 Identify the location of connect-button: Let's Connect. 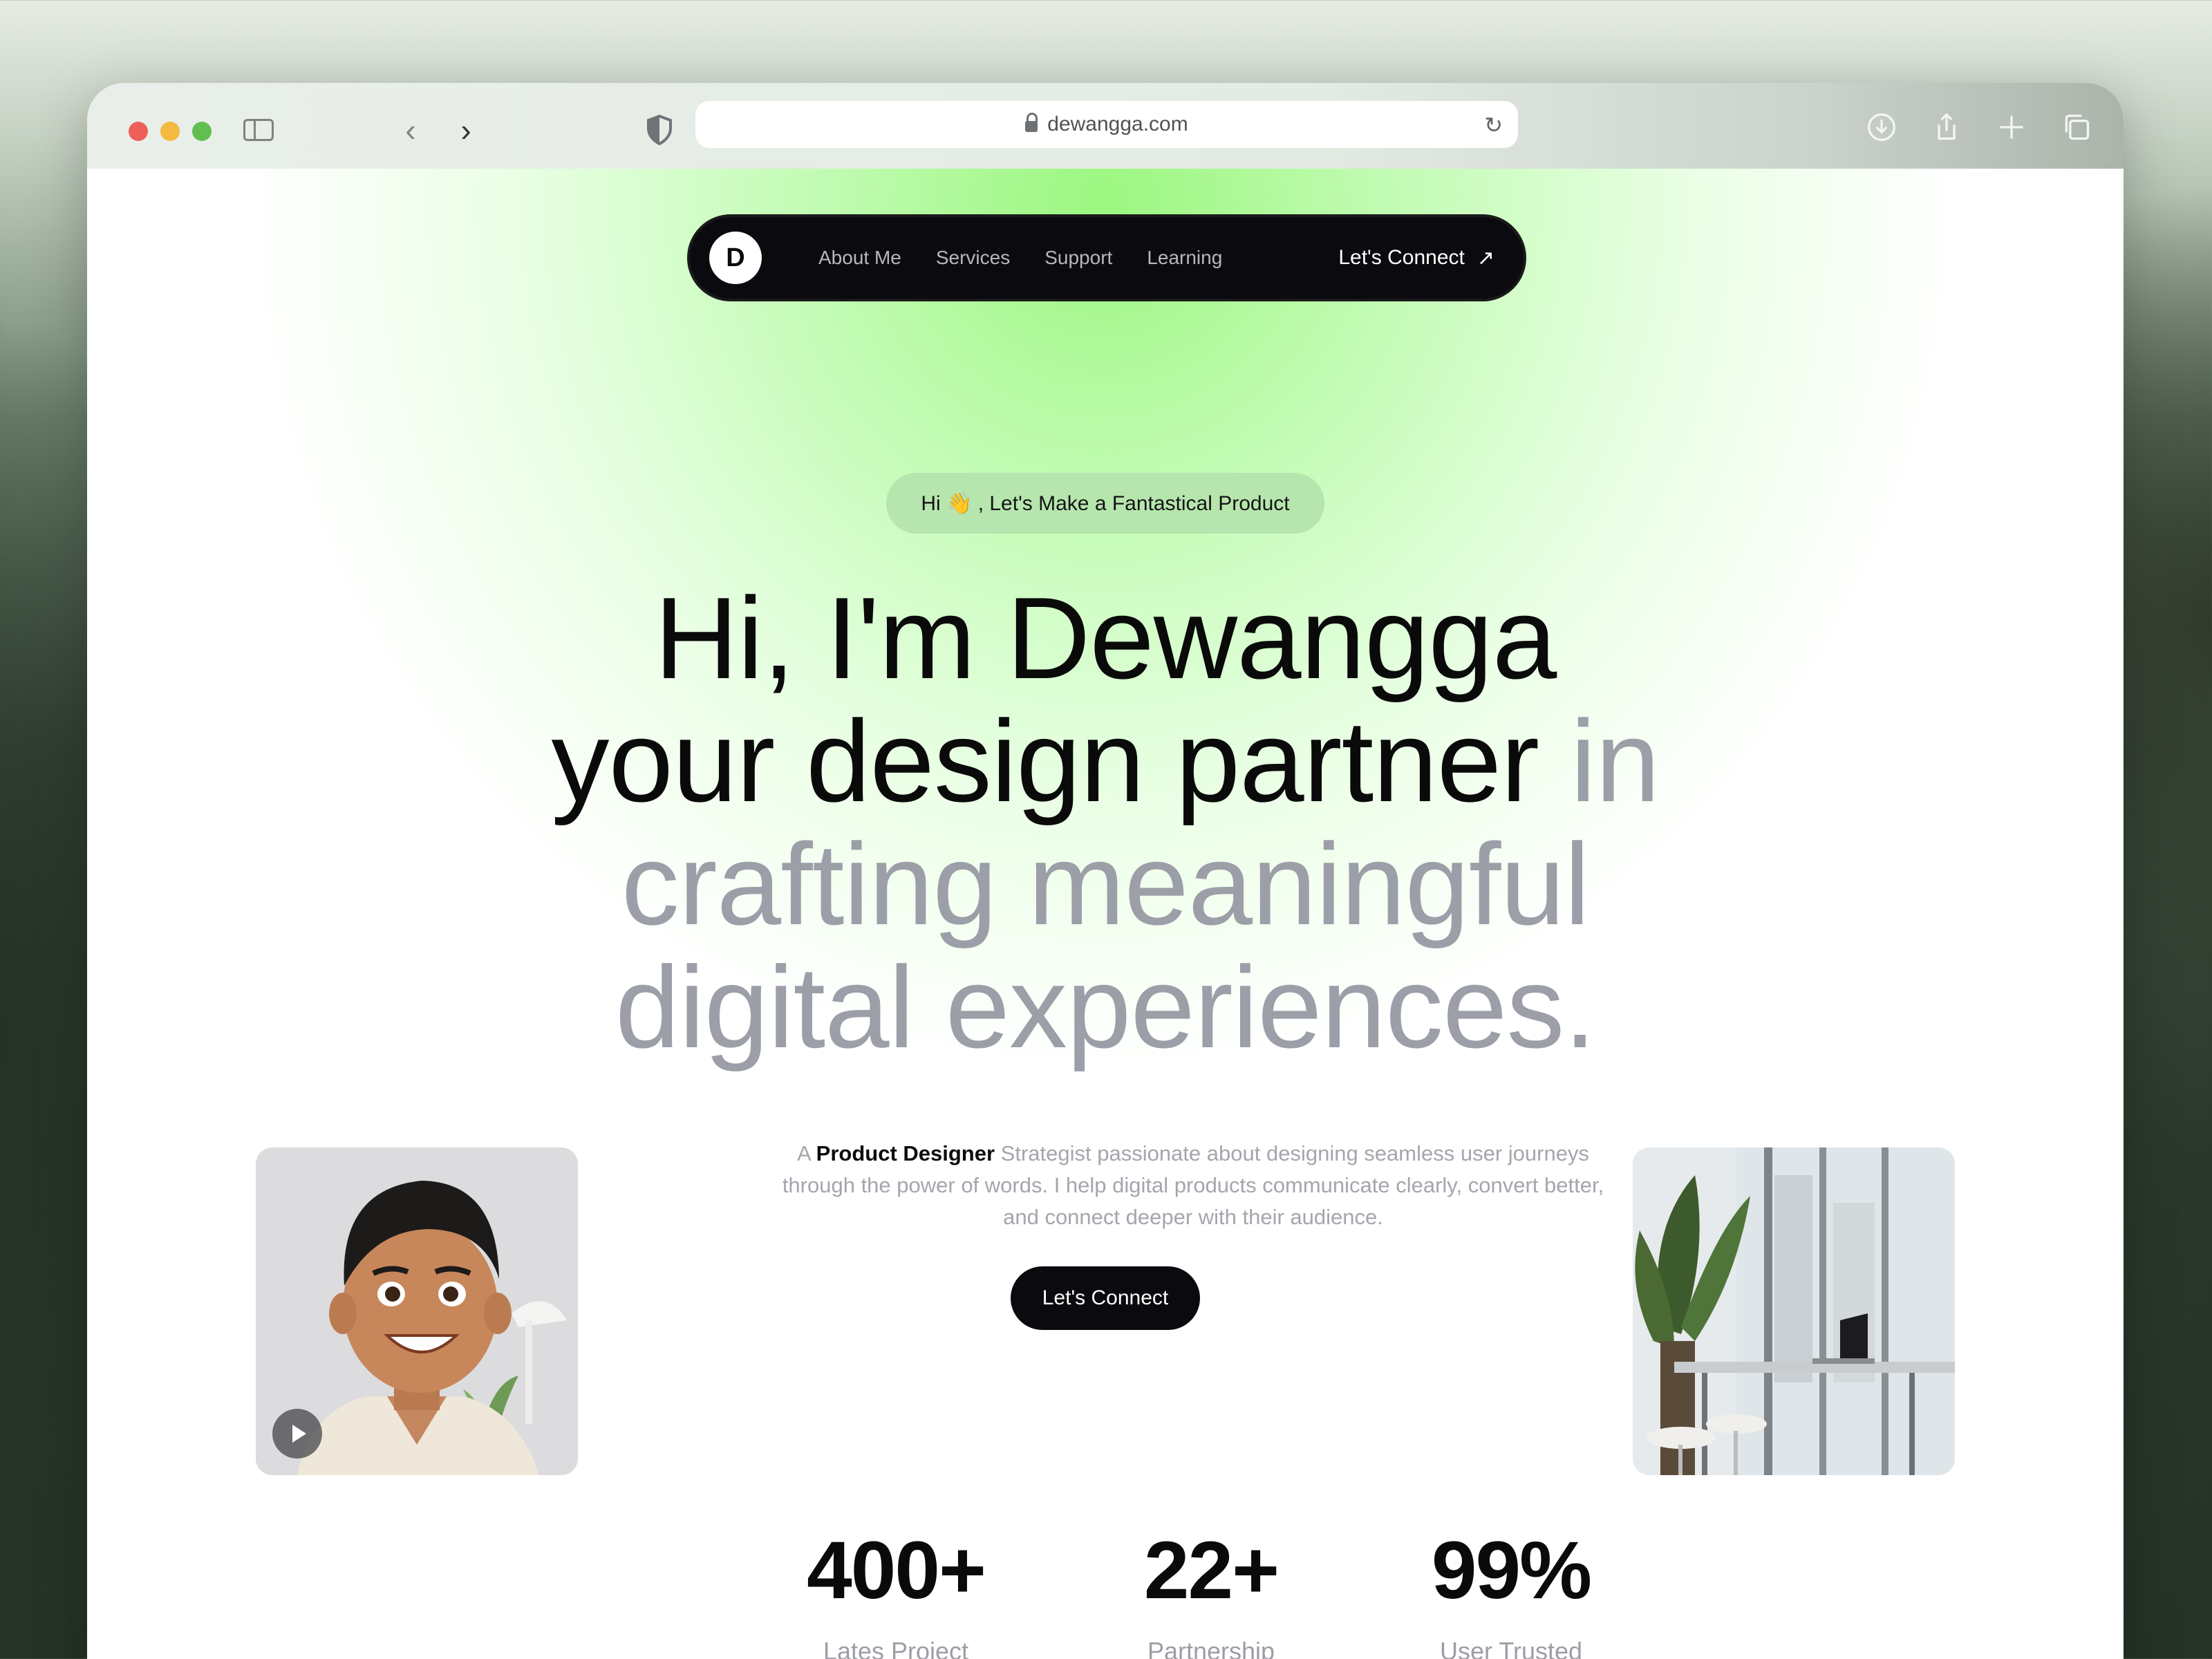
(1105, 1298).